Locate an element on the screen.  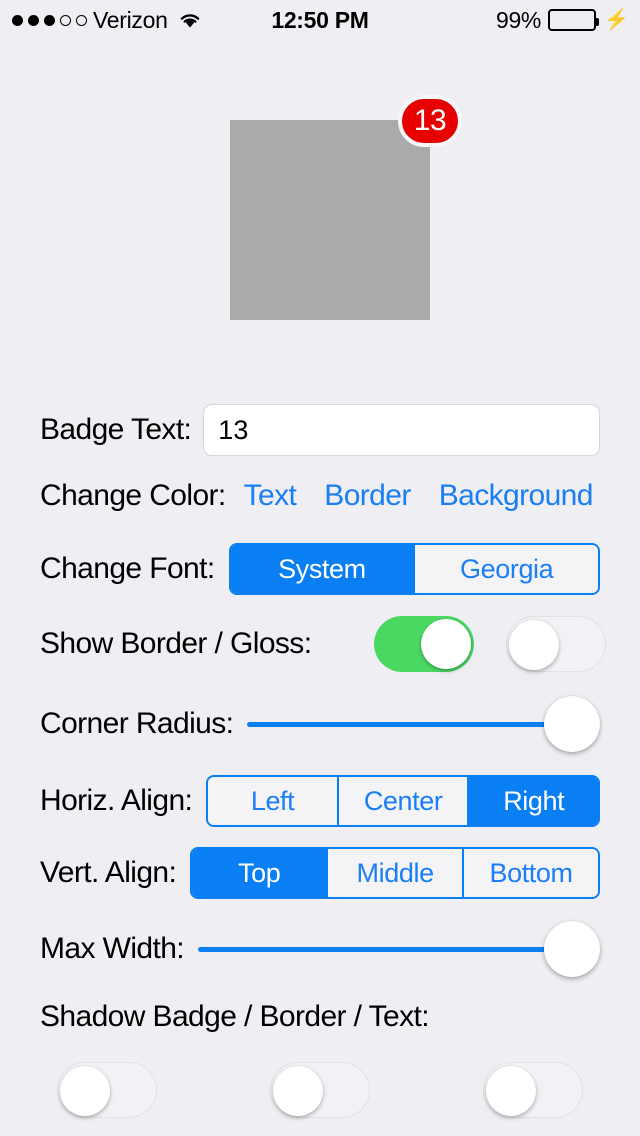
shadow-badge-cell is located at coordinates (106, 1090).